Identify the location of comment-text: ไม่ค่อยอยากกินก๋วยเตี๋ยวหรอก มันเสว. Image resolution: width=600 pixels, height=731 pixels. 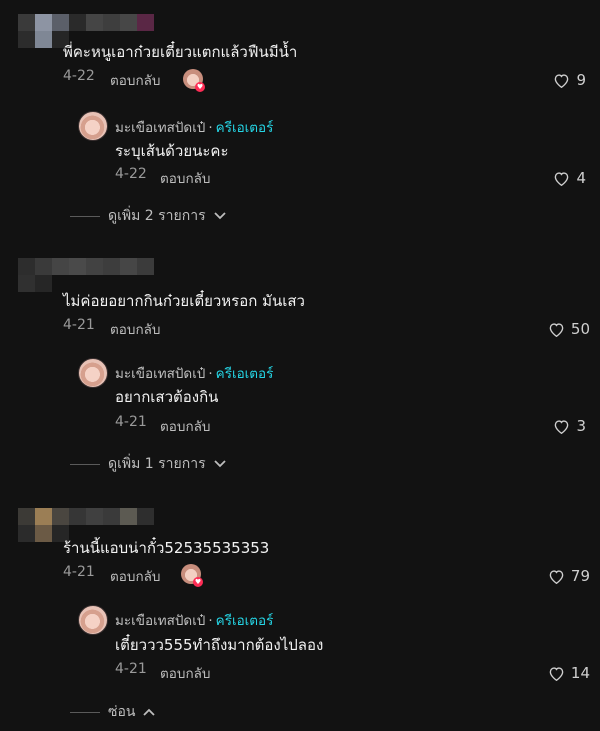
(184, 301).